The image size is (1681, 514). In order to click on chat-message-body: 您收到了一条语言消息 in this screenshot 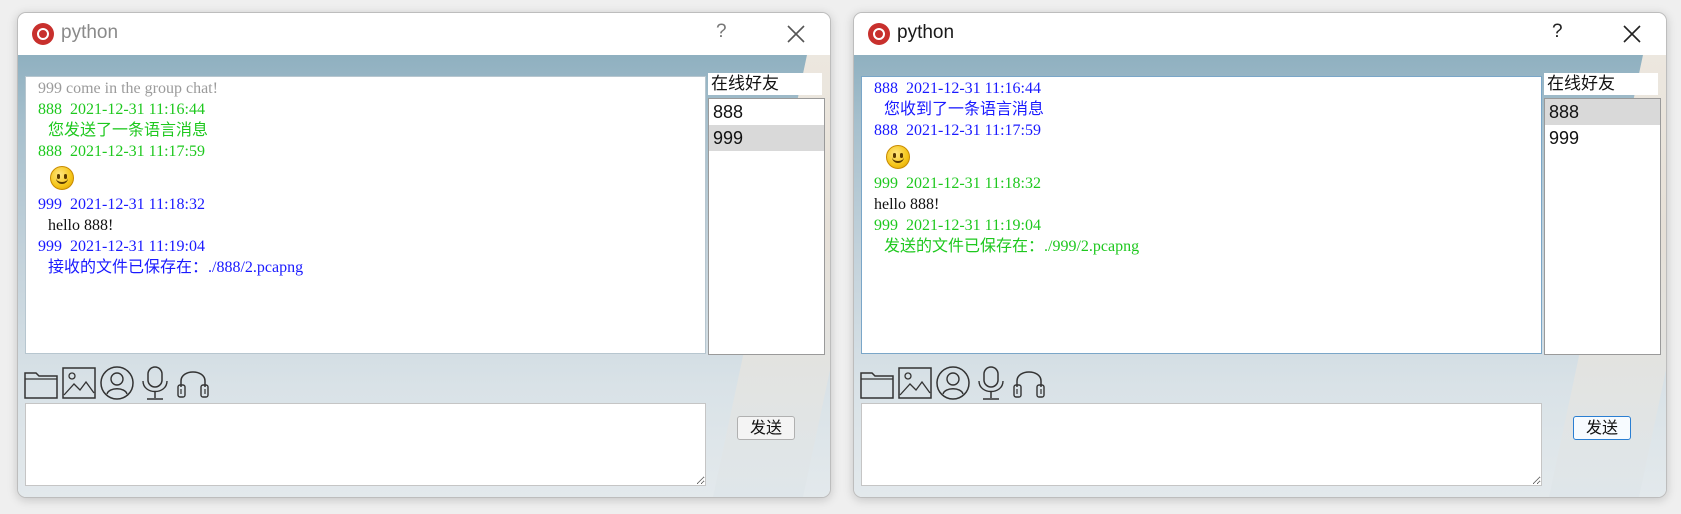, I will do `click(964, 109)`.